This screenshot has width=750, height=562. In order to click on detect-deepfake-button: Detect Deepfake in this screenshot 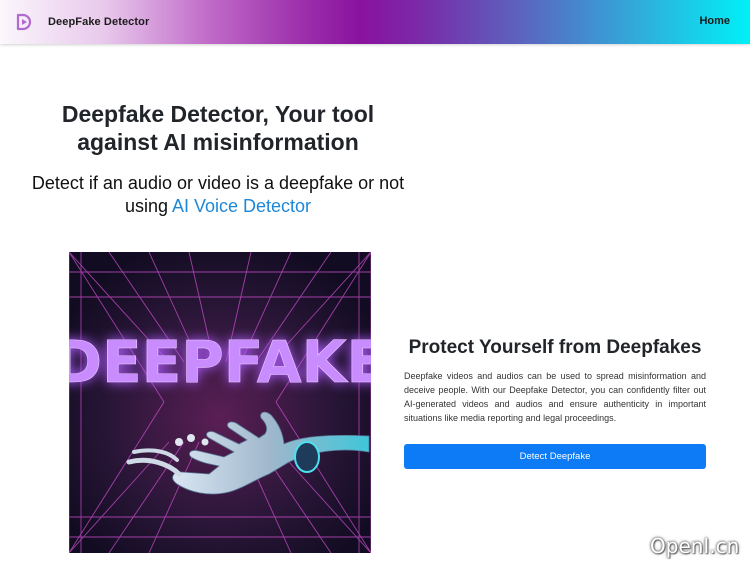, I will do `click(555, 456)`.